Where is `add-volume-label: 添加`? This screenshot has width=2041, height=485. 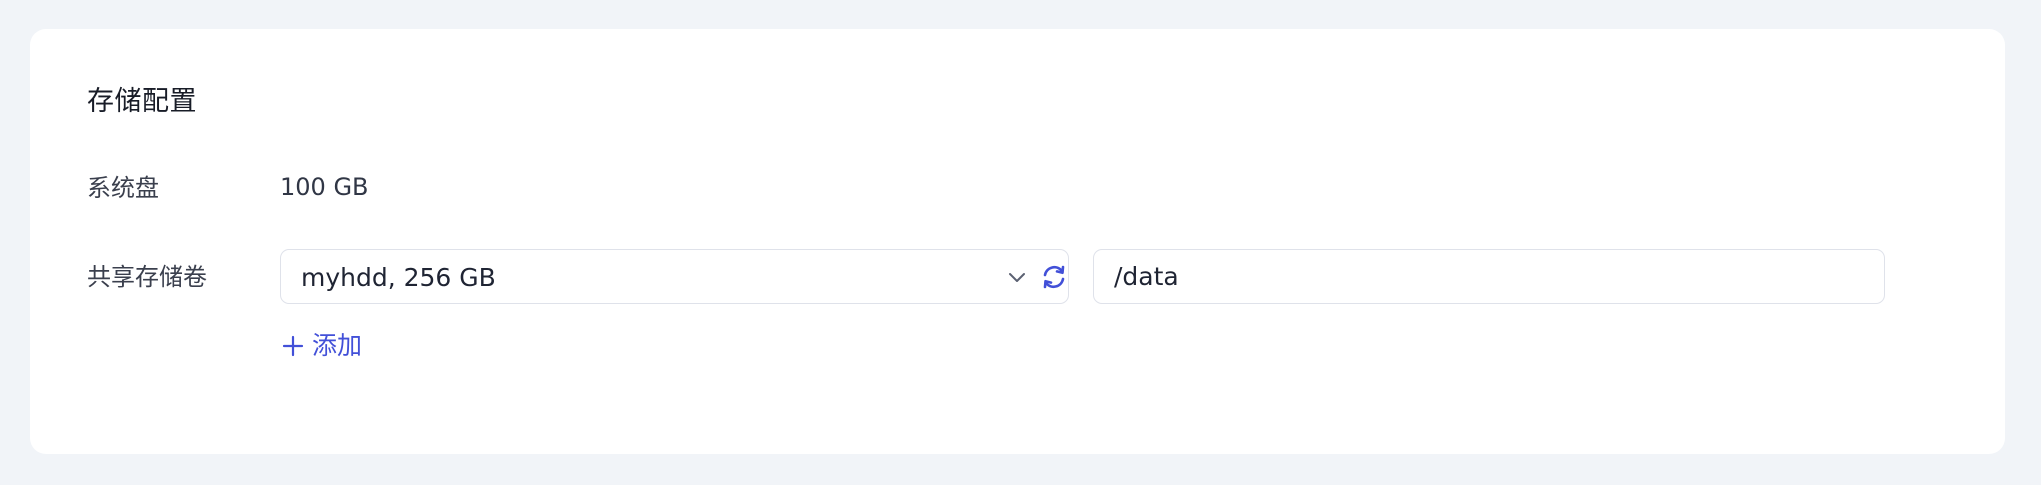 add-volume-label: 添加 is located at coordinates (337, 345).